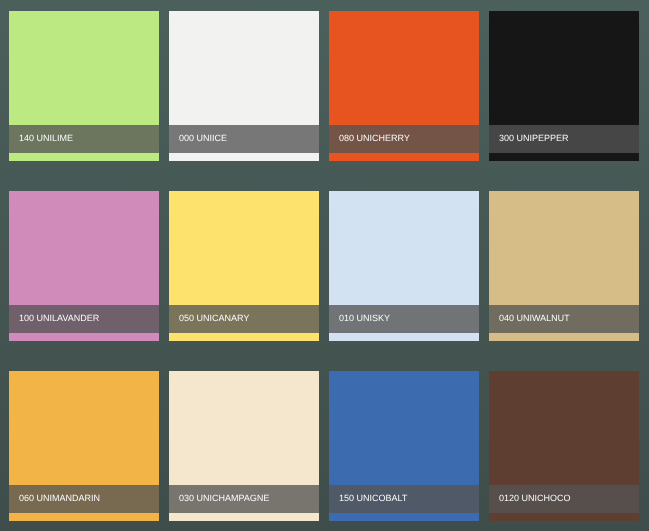 This screenshot has height=531, width=649. I want to click on swatch-label: 140 UNILIME, so click(46, 139).